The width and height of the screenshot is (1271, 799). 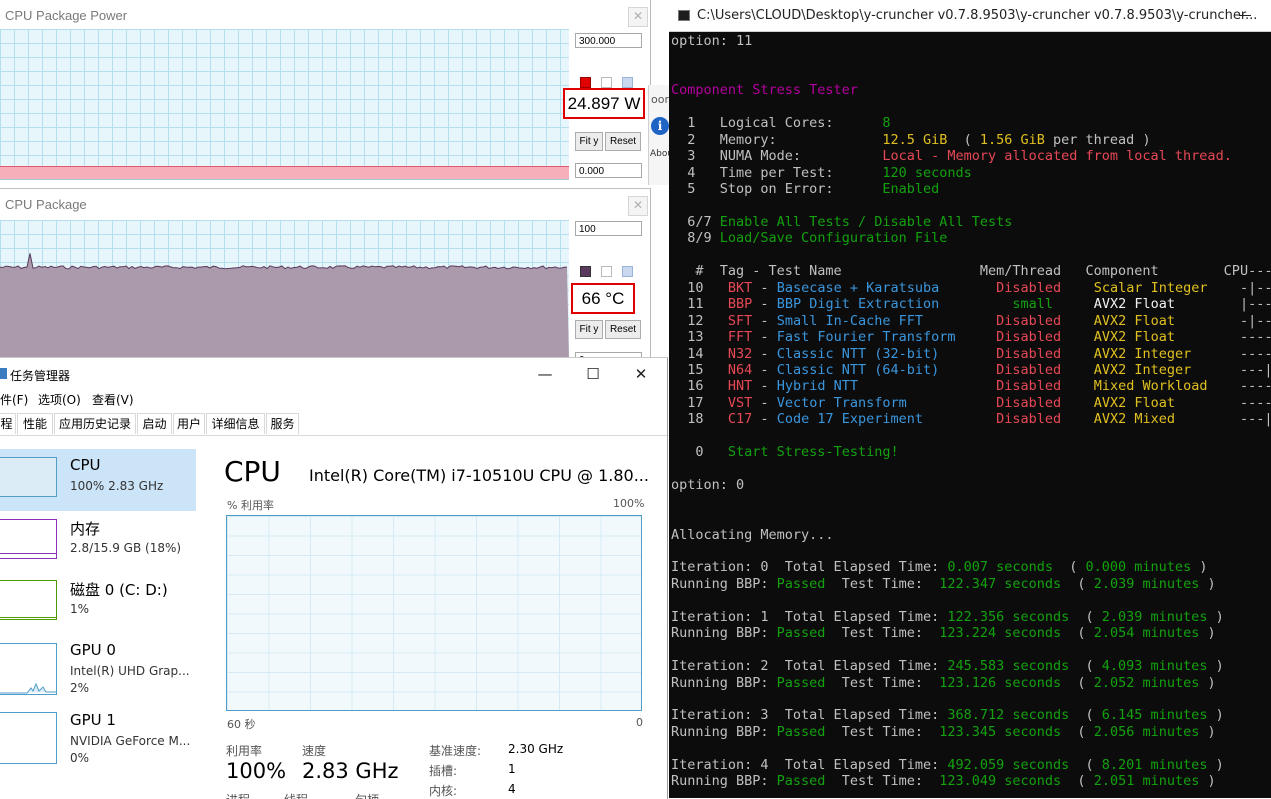 I want to click on sidebar-item-sub: 2.8/15.9 GB (18%), so click(x=126, y=548).